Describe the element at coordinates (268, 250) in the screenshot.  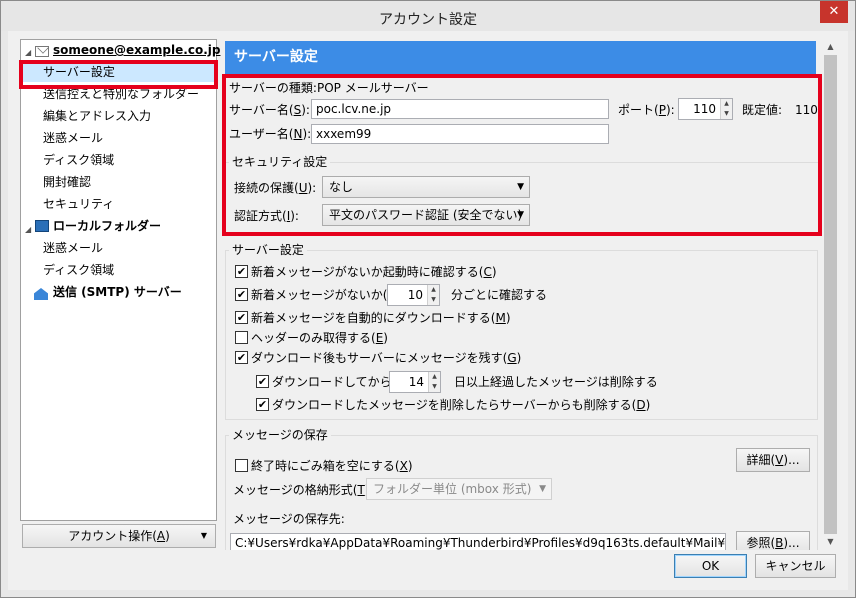
I see `server-settings-group-title: サーバー設定` at that location.